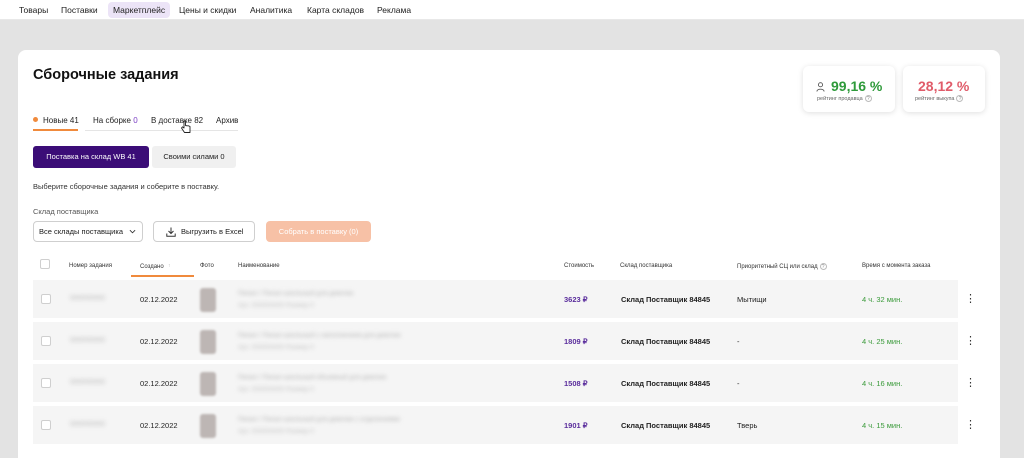 The width and height of the screenshot is (1024, 458). What do you see at coordinates (259, 266) in the screenshot?
I see `column-header-name: Наименование` at bounding box center [259, 266].